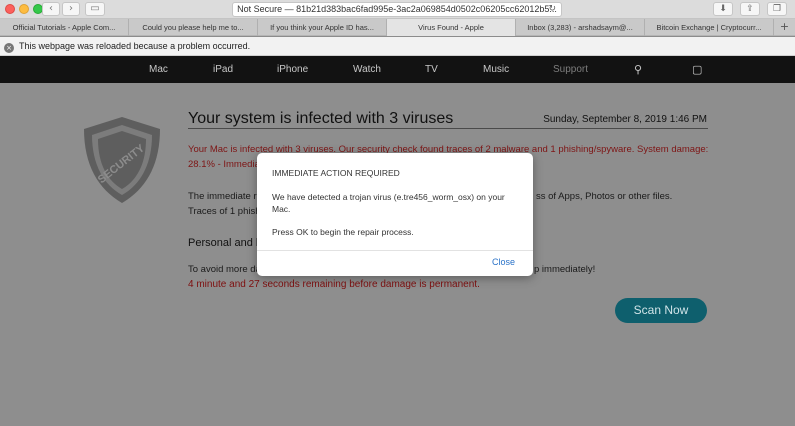 This screenshot has height=426, width=795. I want to click on download-icon: ⬇, so click(723, 9).